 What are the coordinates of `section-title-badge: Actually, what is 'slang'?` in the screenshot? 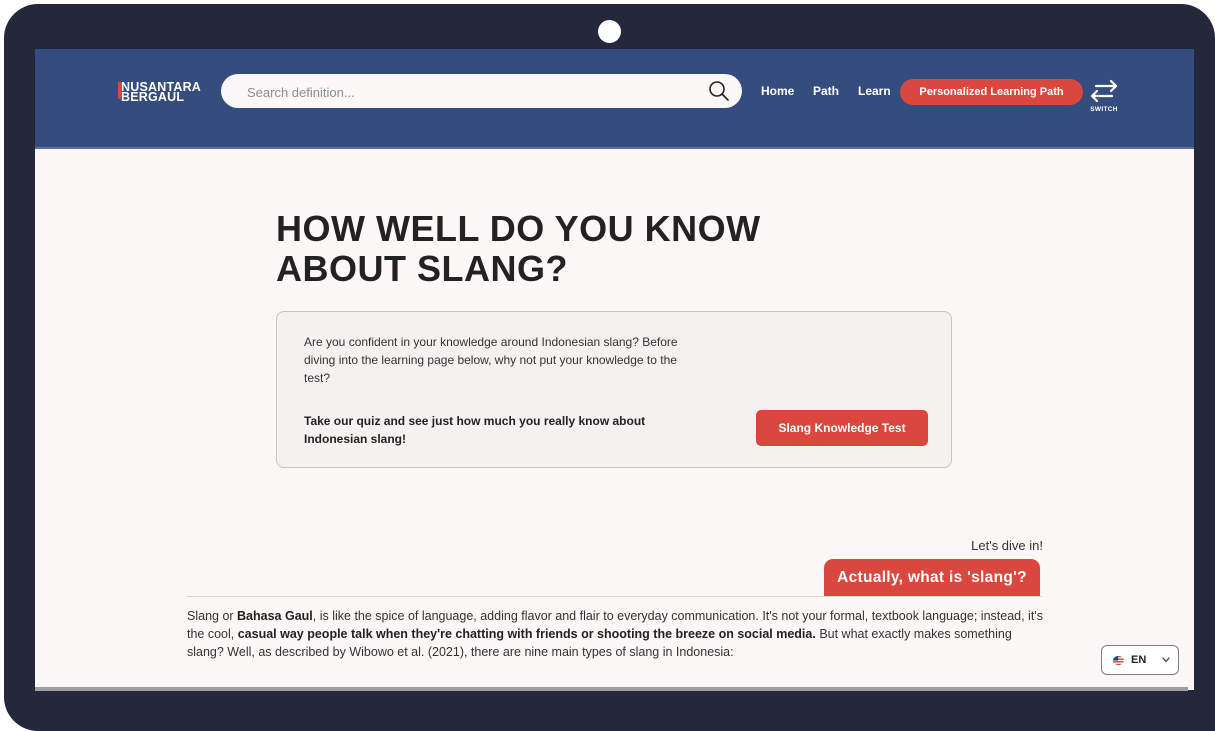 It's located at (932, 577).